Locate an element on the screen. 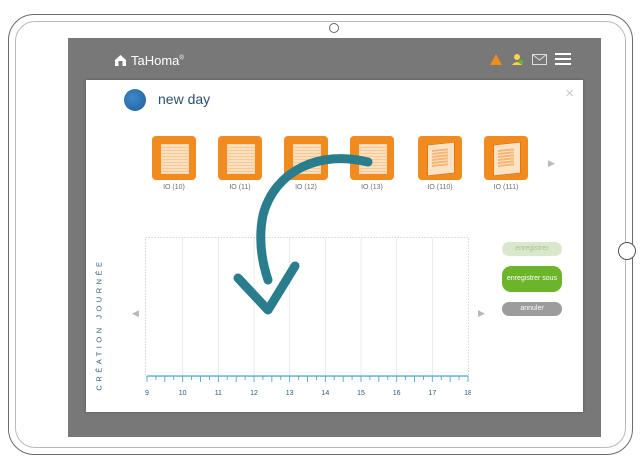 The width and height of the screenshot is (643, 463). mail-icon is located at coordinates (539, 59).